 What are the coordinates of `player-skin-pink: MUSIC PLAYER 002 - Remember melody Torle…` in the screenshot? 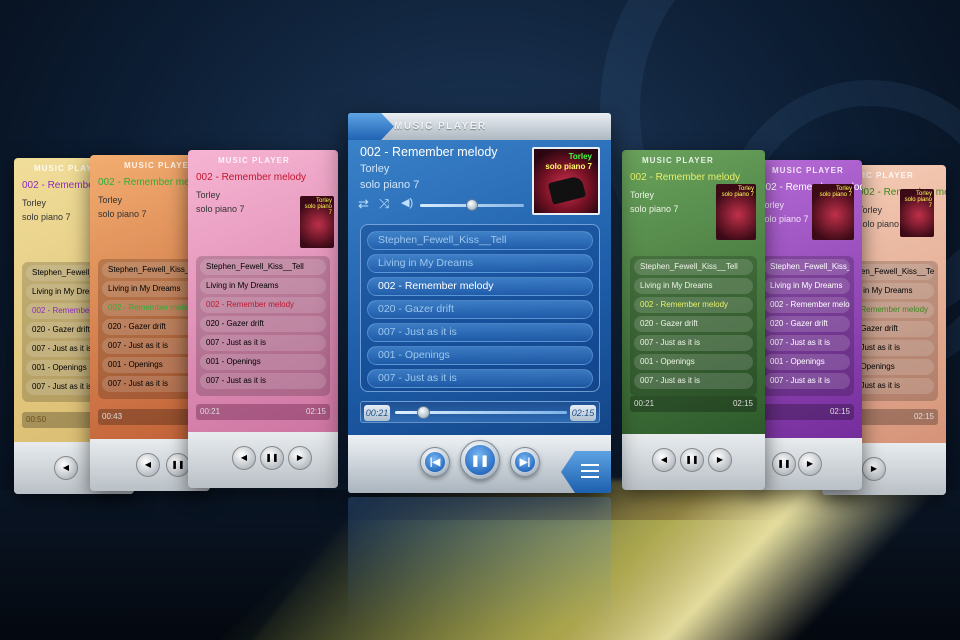 It's located at (263, 319).